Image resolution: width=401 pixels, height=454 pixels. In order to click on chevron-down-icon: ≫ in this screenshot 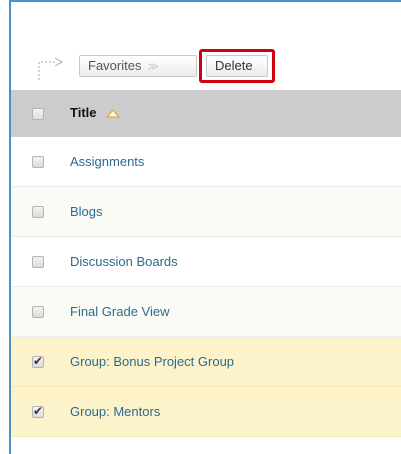, I will do `click(153, 67)`.